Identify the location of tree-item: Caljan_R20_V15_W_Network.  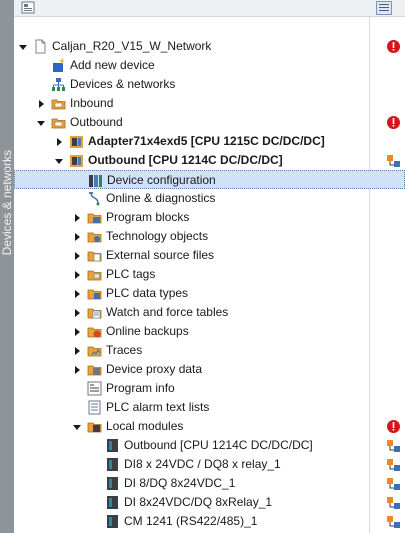
(209, 46).